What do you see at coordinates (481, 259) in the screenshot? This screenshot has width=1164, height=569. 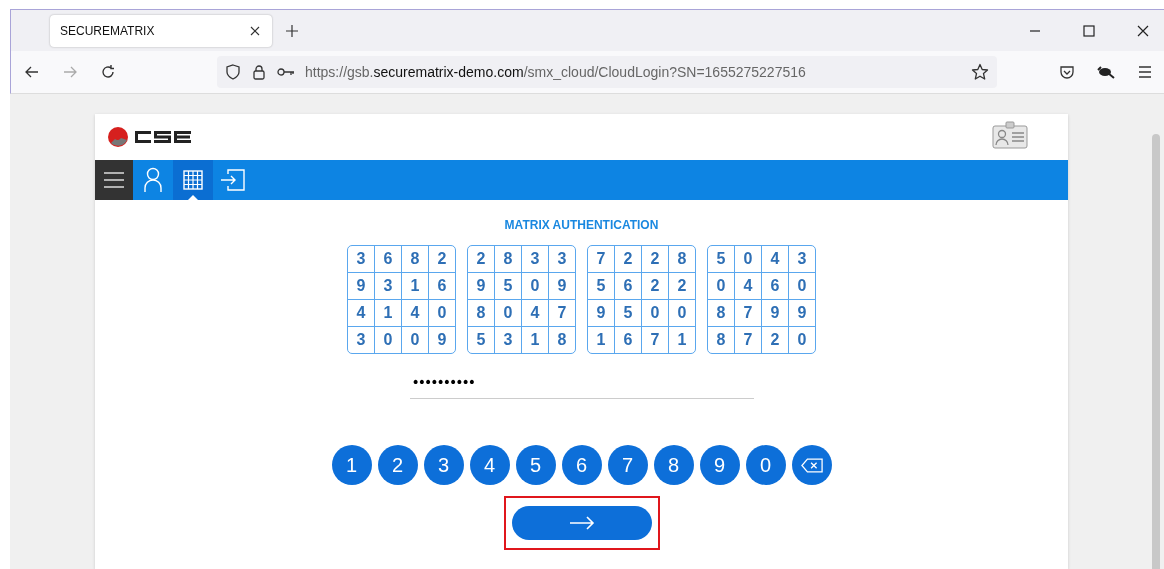 I see `matrix-cell-text: 2` at bounding box center [481, 259].